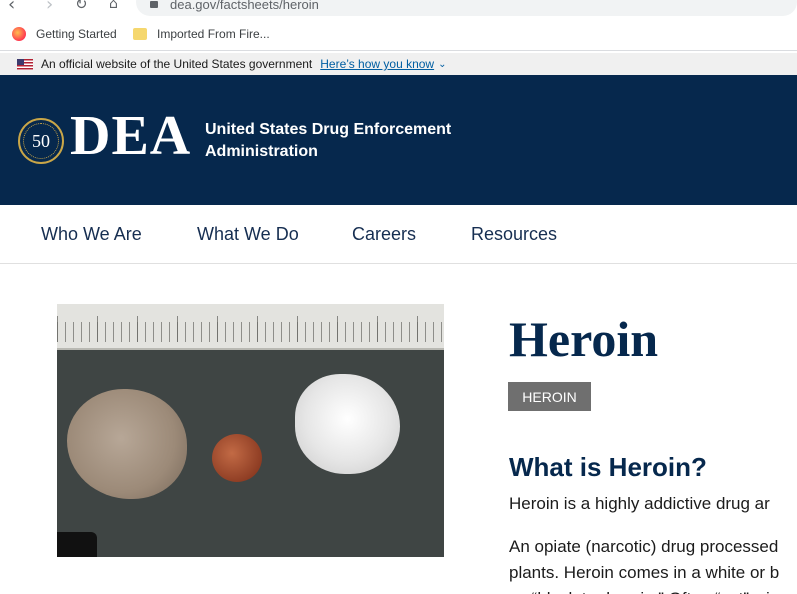 Image resolution: width=797 pixels, height=594 pixels. What do you see at coordinates (250, 327) in the screenshot?
I see `ruler` at bounding box center [250, 327].